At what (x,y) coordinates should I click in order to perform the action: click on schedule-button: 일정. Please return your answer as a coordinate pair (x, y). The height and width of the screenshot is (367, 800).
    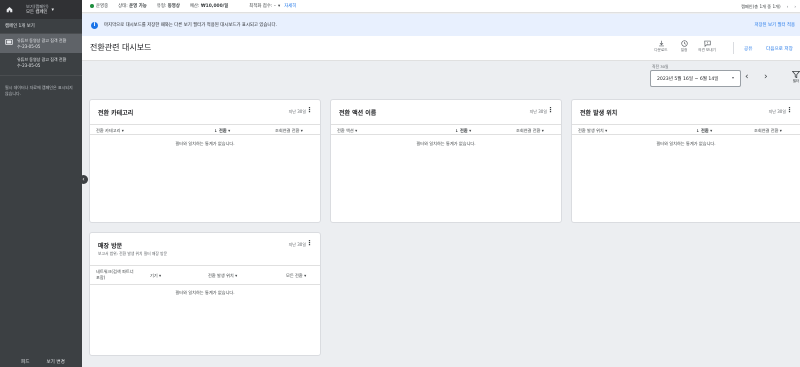
    Looking at the image, I should click on (684, 46).